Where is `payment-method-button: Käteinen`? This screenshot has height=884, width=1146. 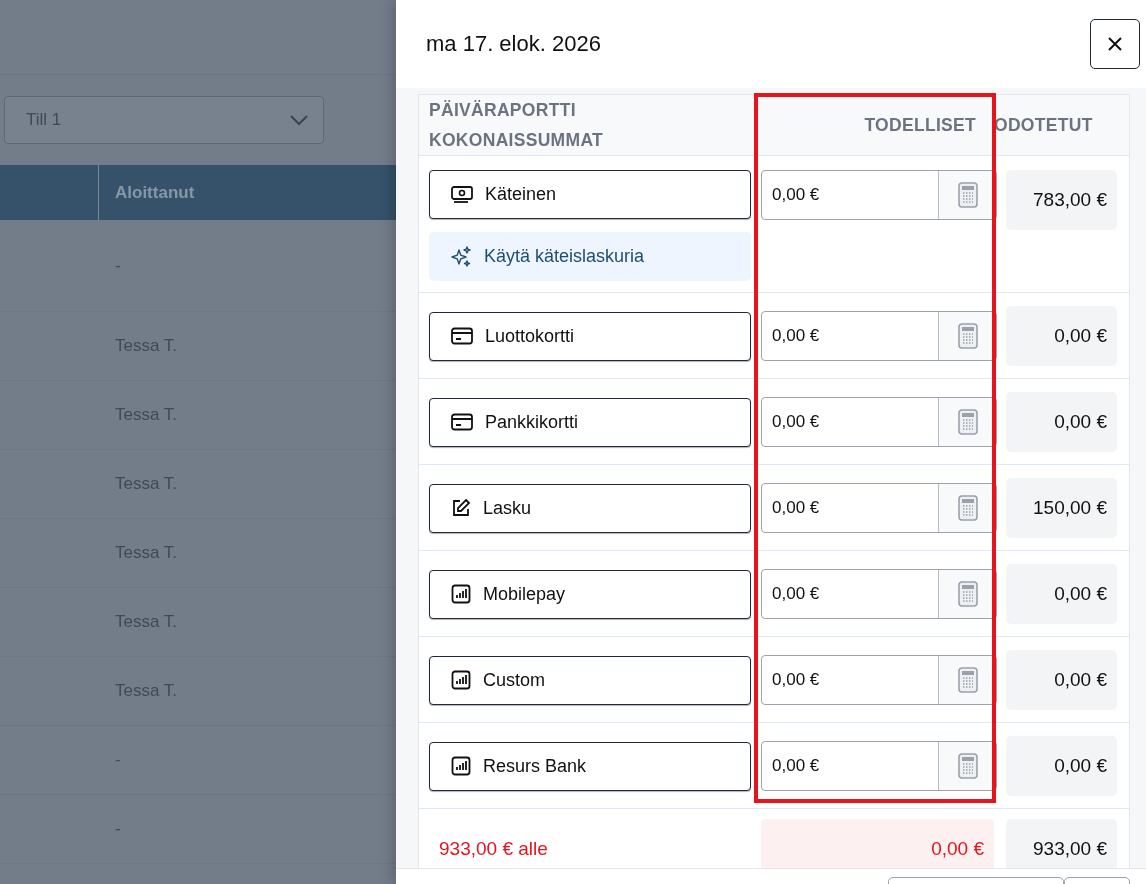 payment-method-button: Käteinen is located at coordinates (590, 194).